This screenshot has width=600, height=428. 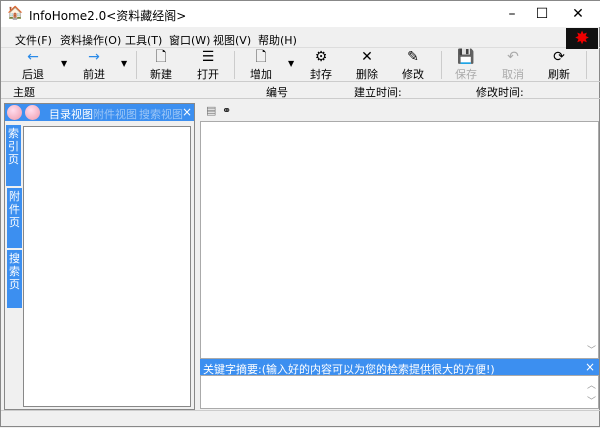 What do you see at coordinates (399, 392) in the screenshot?
I see `keyword-input: ︿ ﹀` at bounding box center [399, 392].